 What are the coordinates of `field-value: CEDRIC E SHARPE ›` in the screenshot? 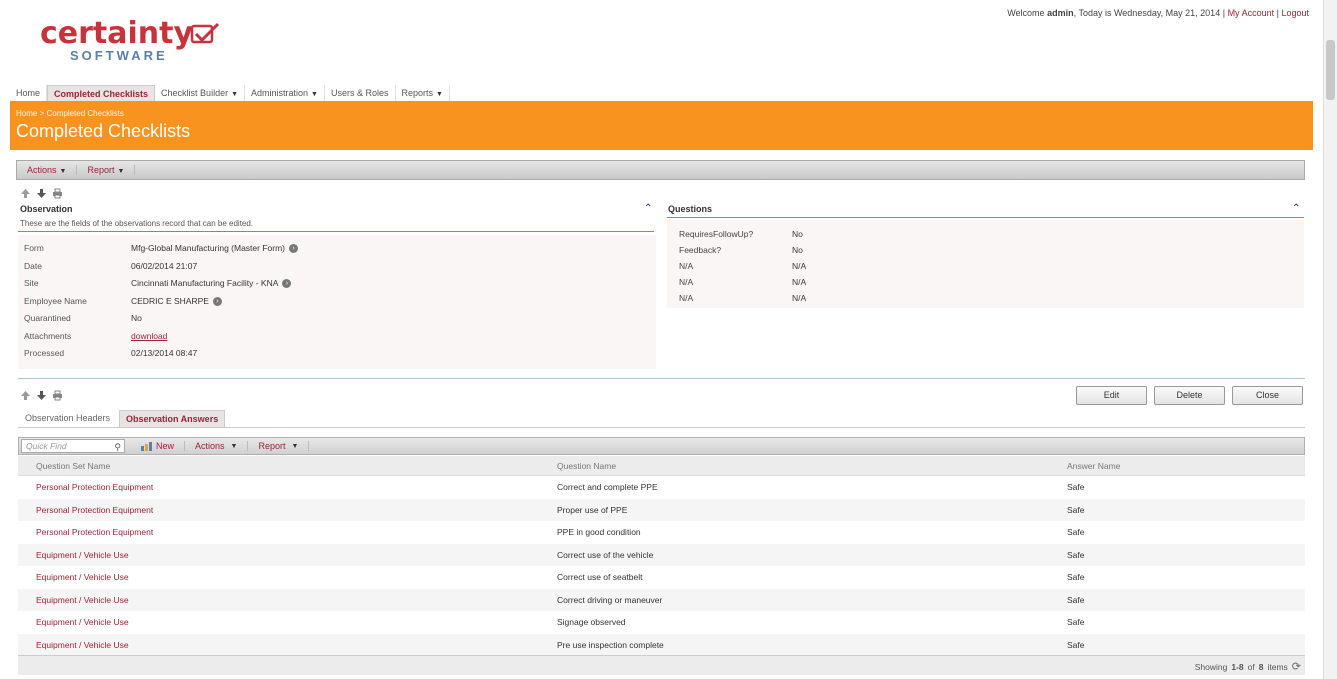 It's located at (176, 301).